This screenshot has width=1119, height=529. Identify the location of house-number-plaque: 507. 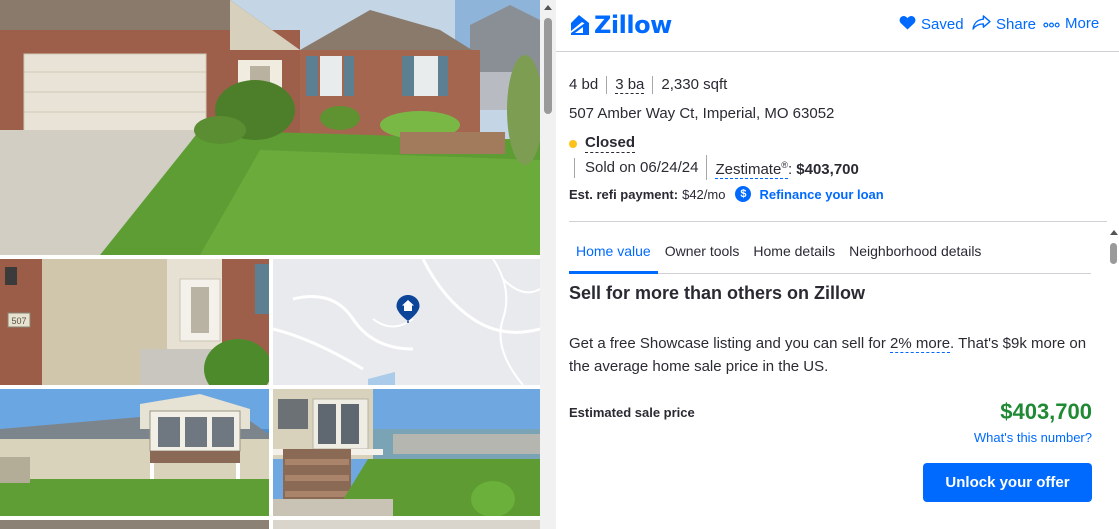
(18, 321).